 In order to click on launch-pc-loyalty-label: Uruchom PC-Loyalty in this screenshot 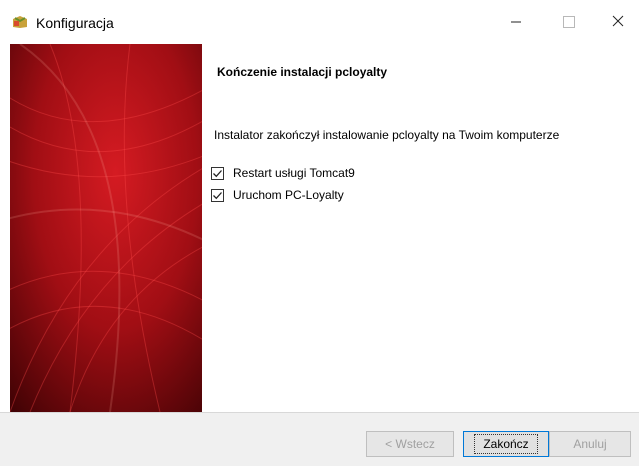, I will do `click(288, 195)`.